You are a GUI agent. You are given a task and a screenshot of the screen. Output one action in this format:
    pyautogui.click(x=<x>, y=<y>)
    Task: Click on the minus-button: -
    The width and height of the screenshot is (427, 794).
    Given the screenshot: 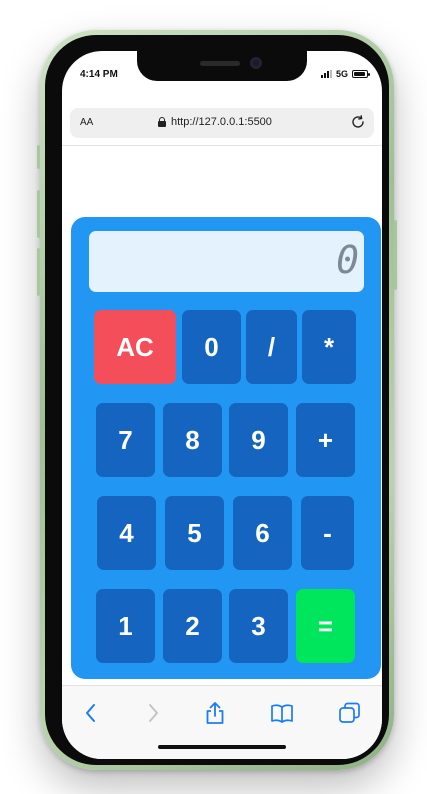 What is the action you would take?
    pyautogui.click(x=327, y=533)
    